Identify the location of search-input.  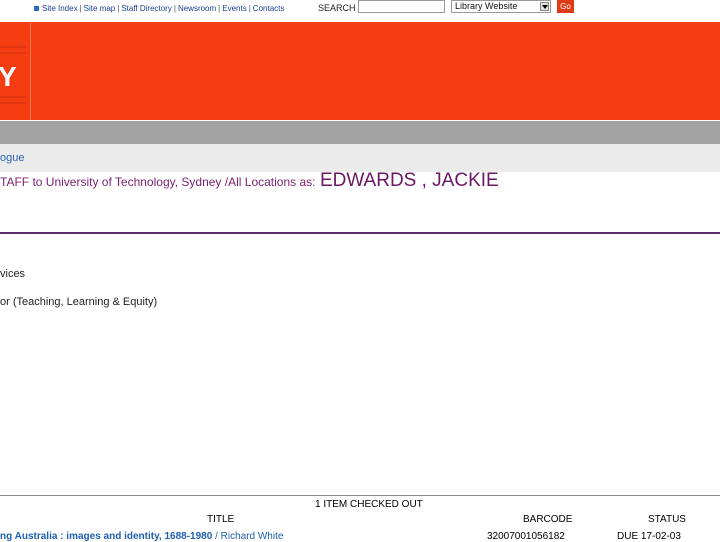
(401, 6).